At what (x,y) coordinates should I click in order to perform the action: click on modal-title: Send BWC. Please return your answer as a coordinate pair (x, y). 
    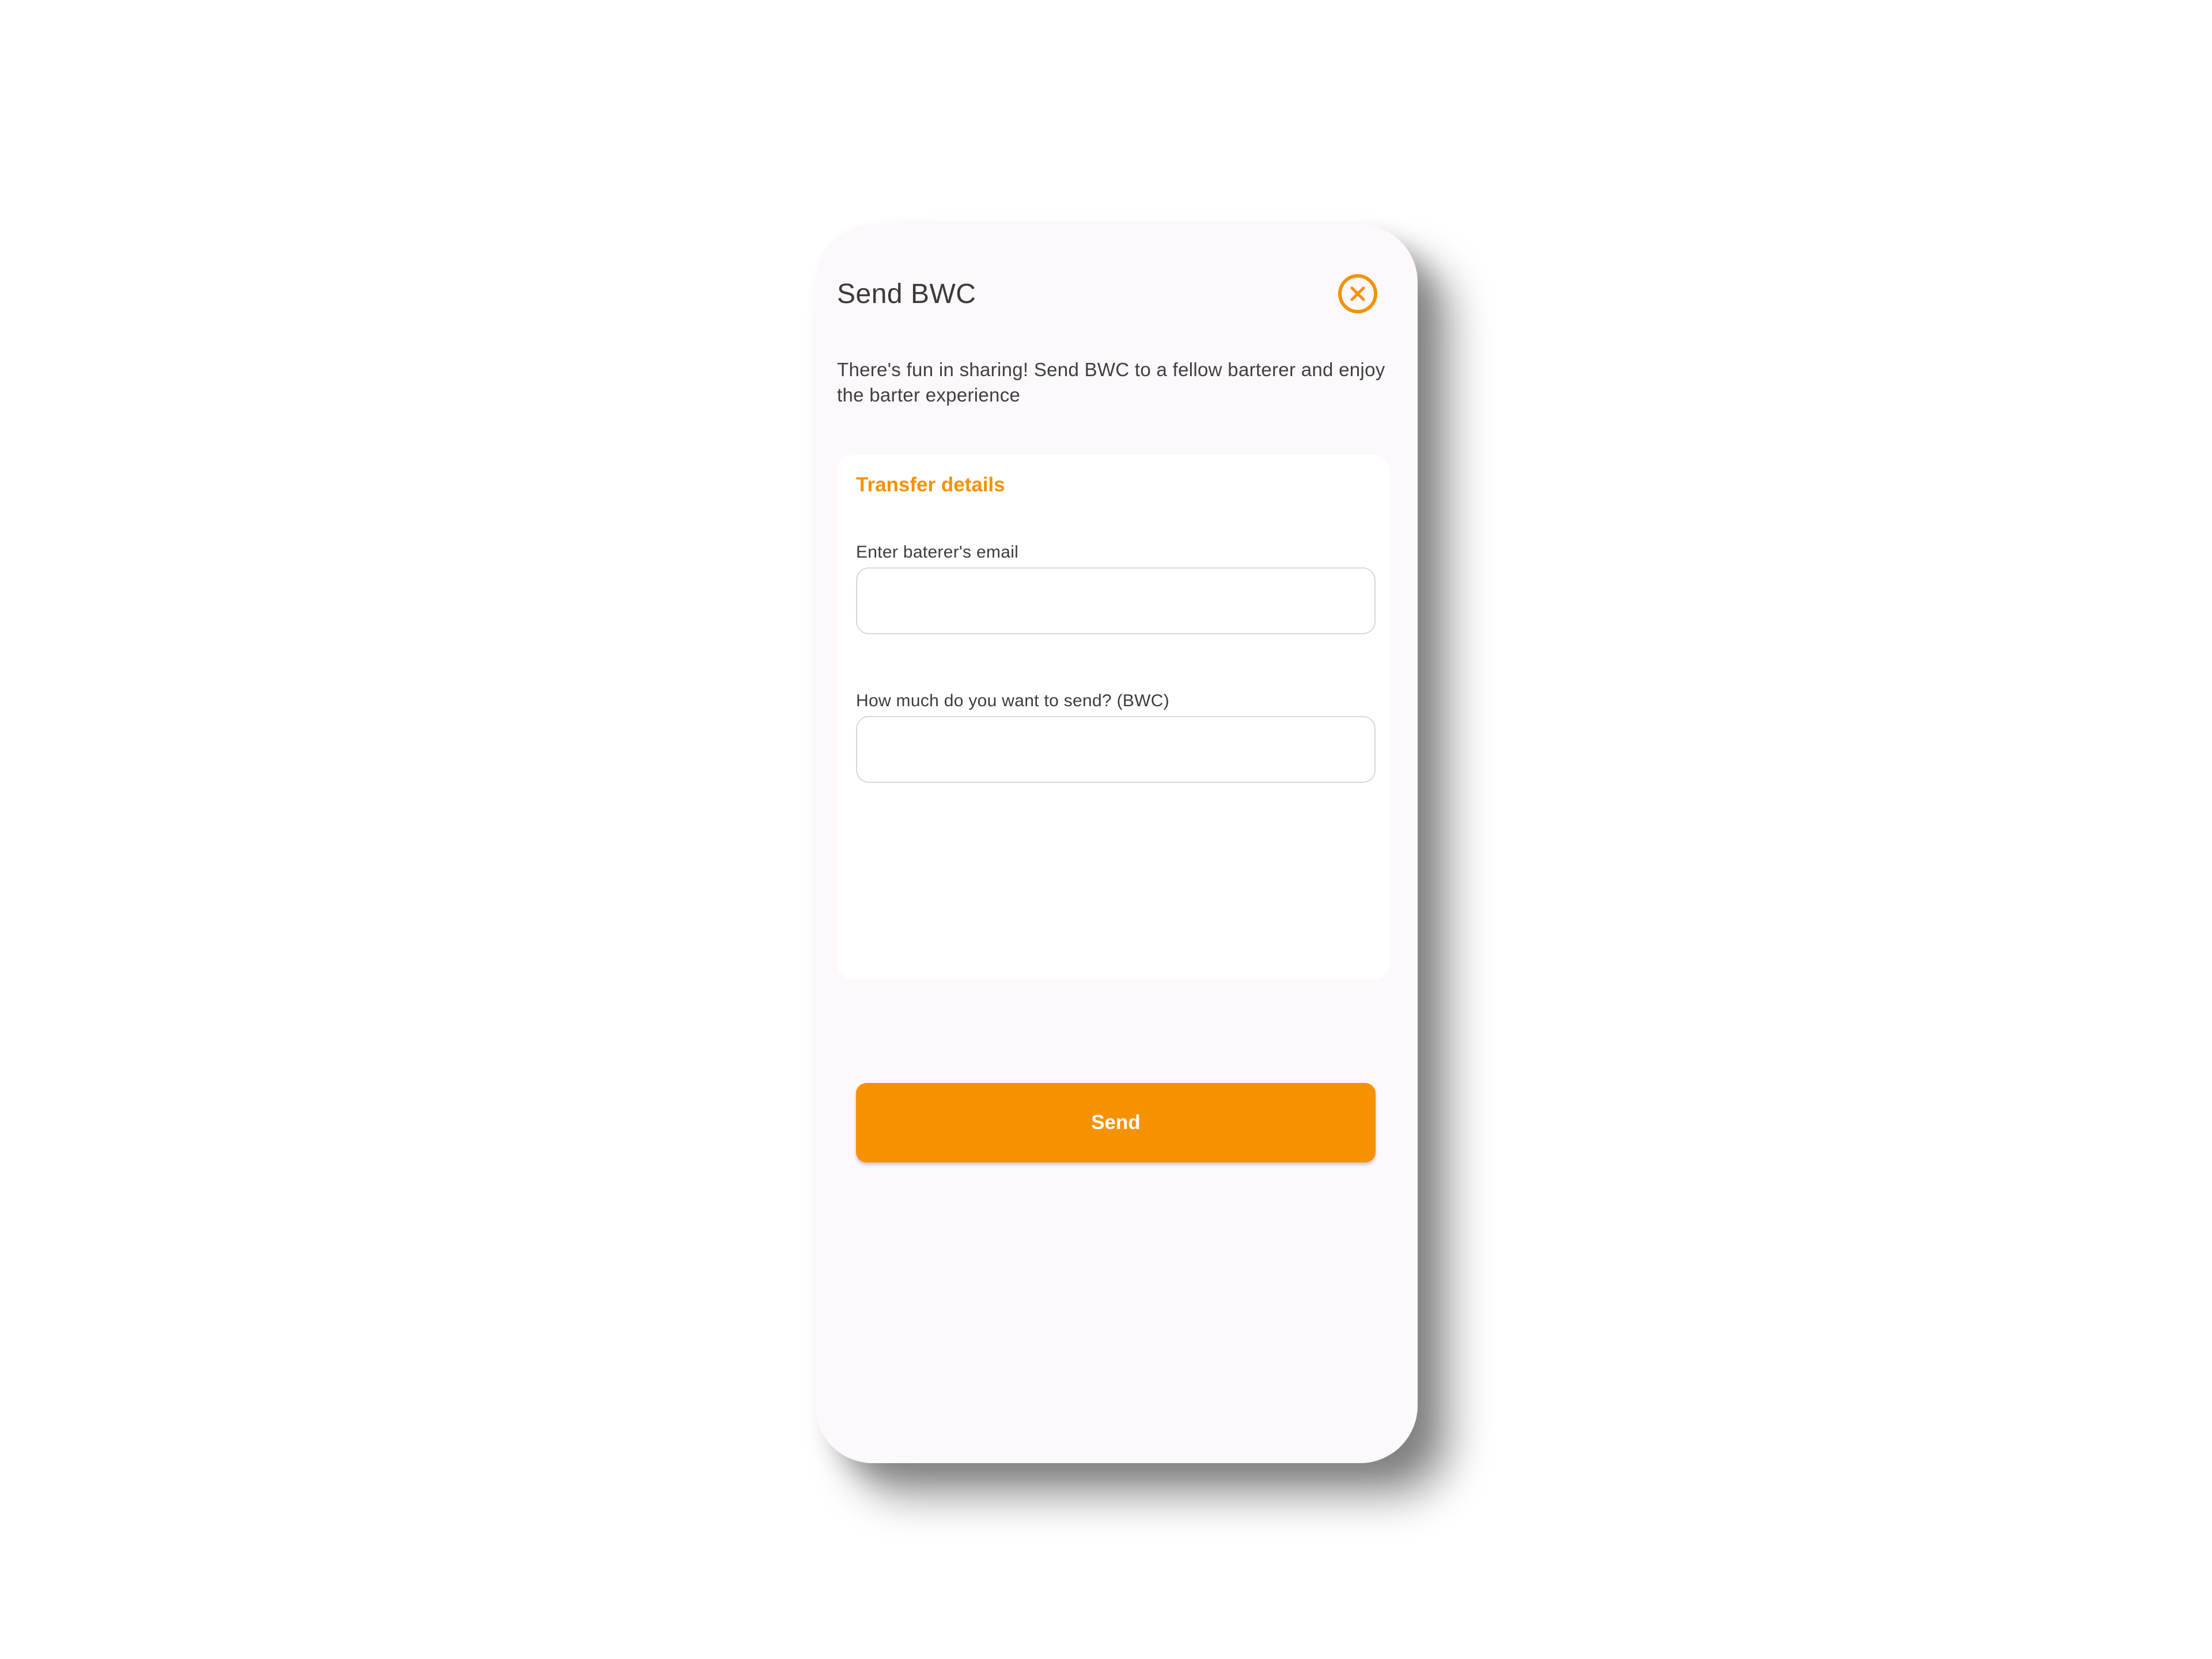
    Looking at the image, I should click on (906, 293).